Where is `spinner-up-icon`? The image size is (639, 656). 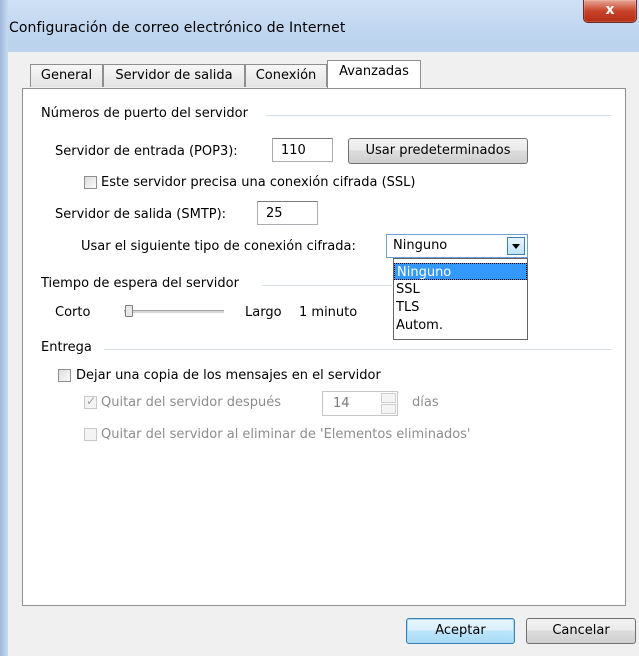 spinner-up-icon is located at coordinates (388, 398).